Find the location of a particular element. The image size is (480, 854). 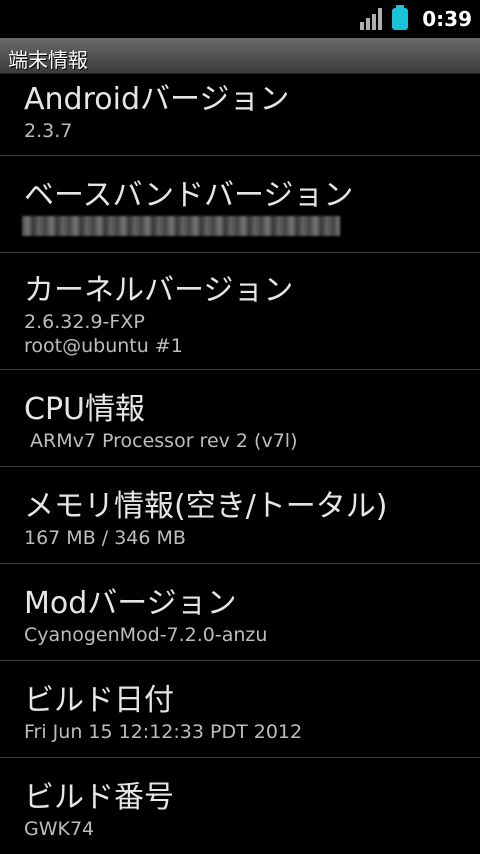

item-summary: CyanogenMod-7.2.0-anzu is located at coordinates (146, 635).